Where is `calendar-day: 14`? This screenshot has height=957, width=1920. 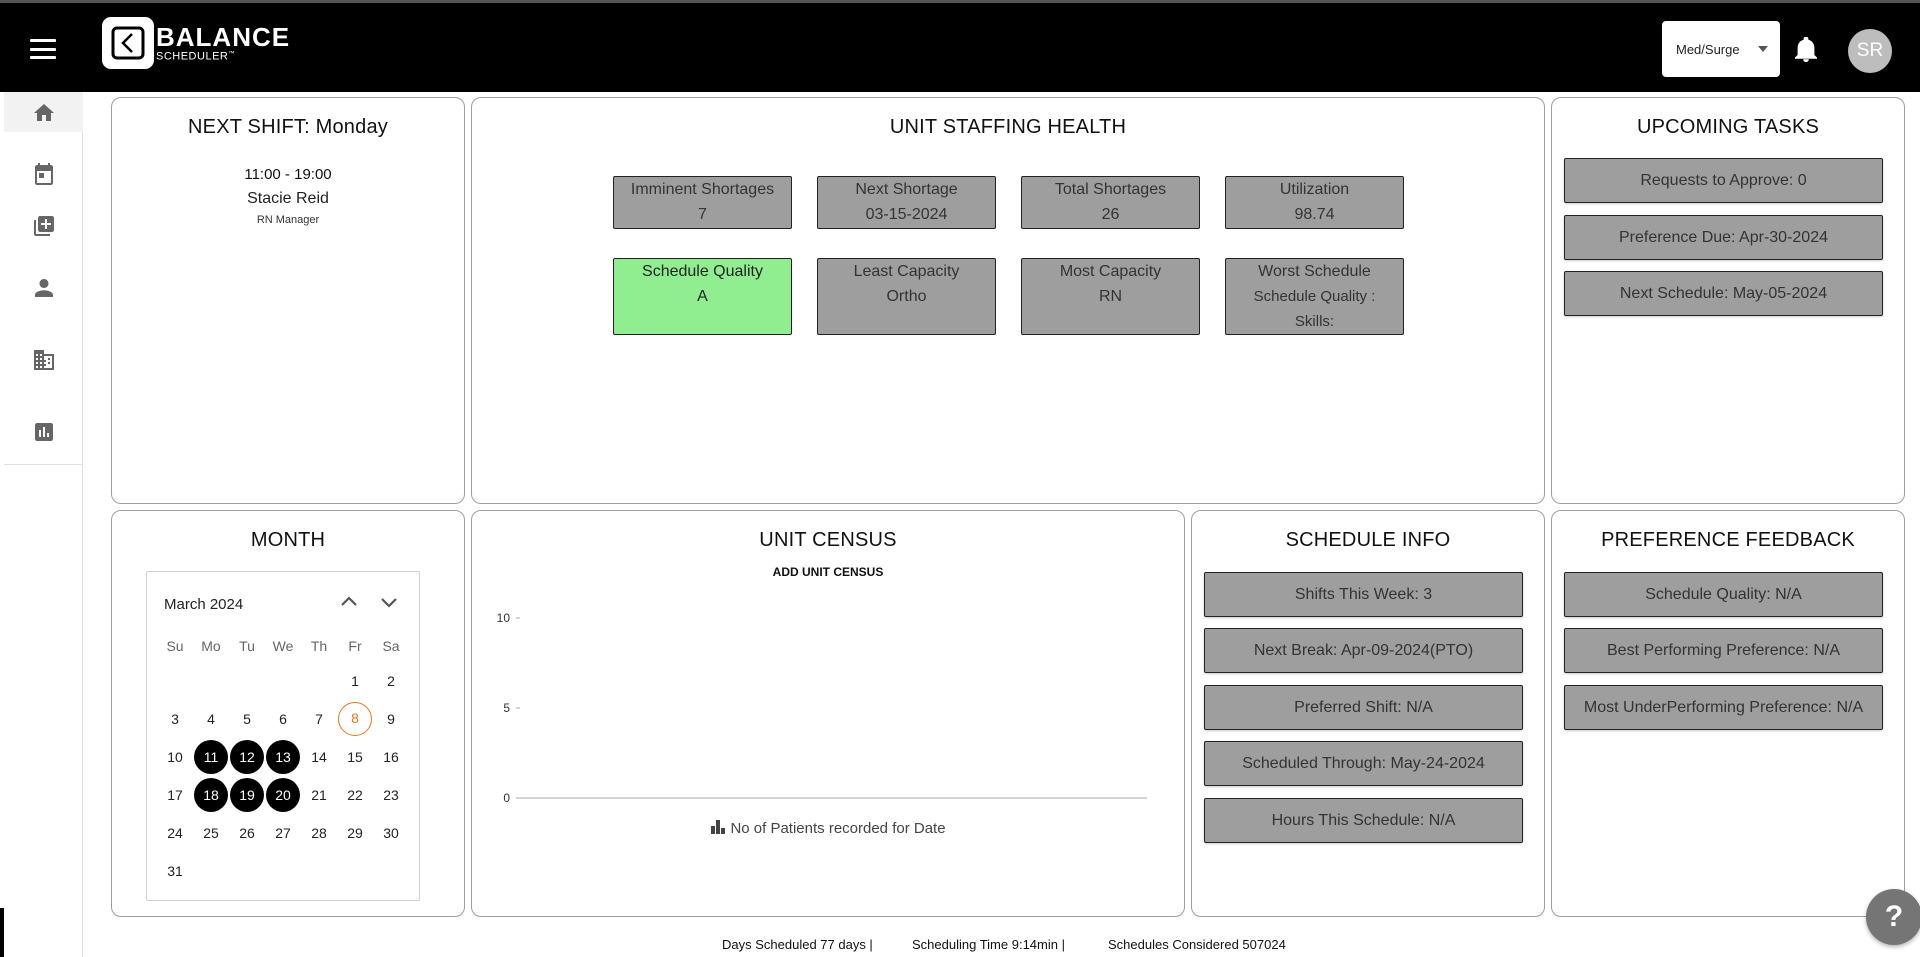 calendar-day: 14 is located at coordinates (319, 757).